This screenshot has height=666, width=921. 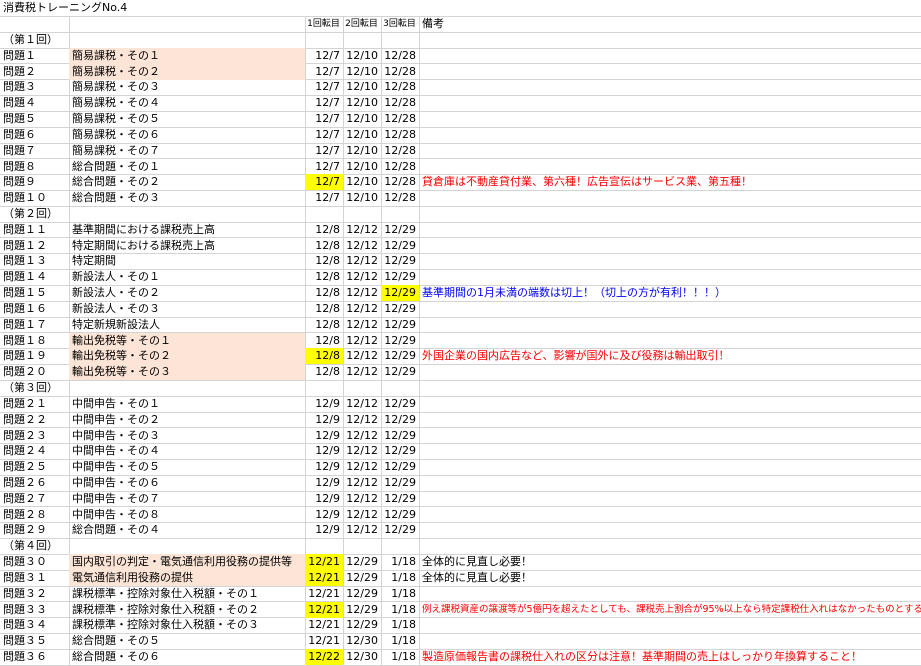 What do you see at coordinates (36, 135) in the screenshot?
I see `question-number: 問題６` at bounding box center [36, 135].